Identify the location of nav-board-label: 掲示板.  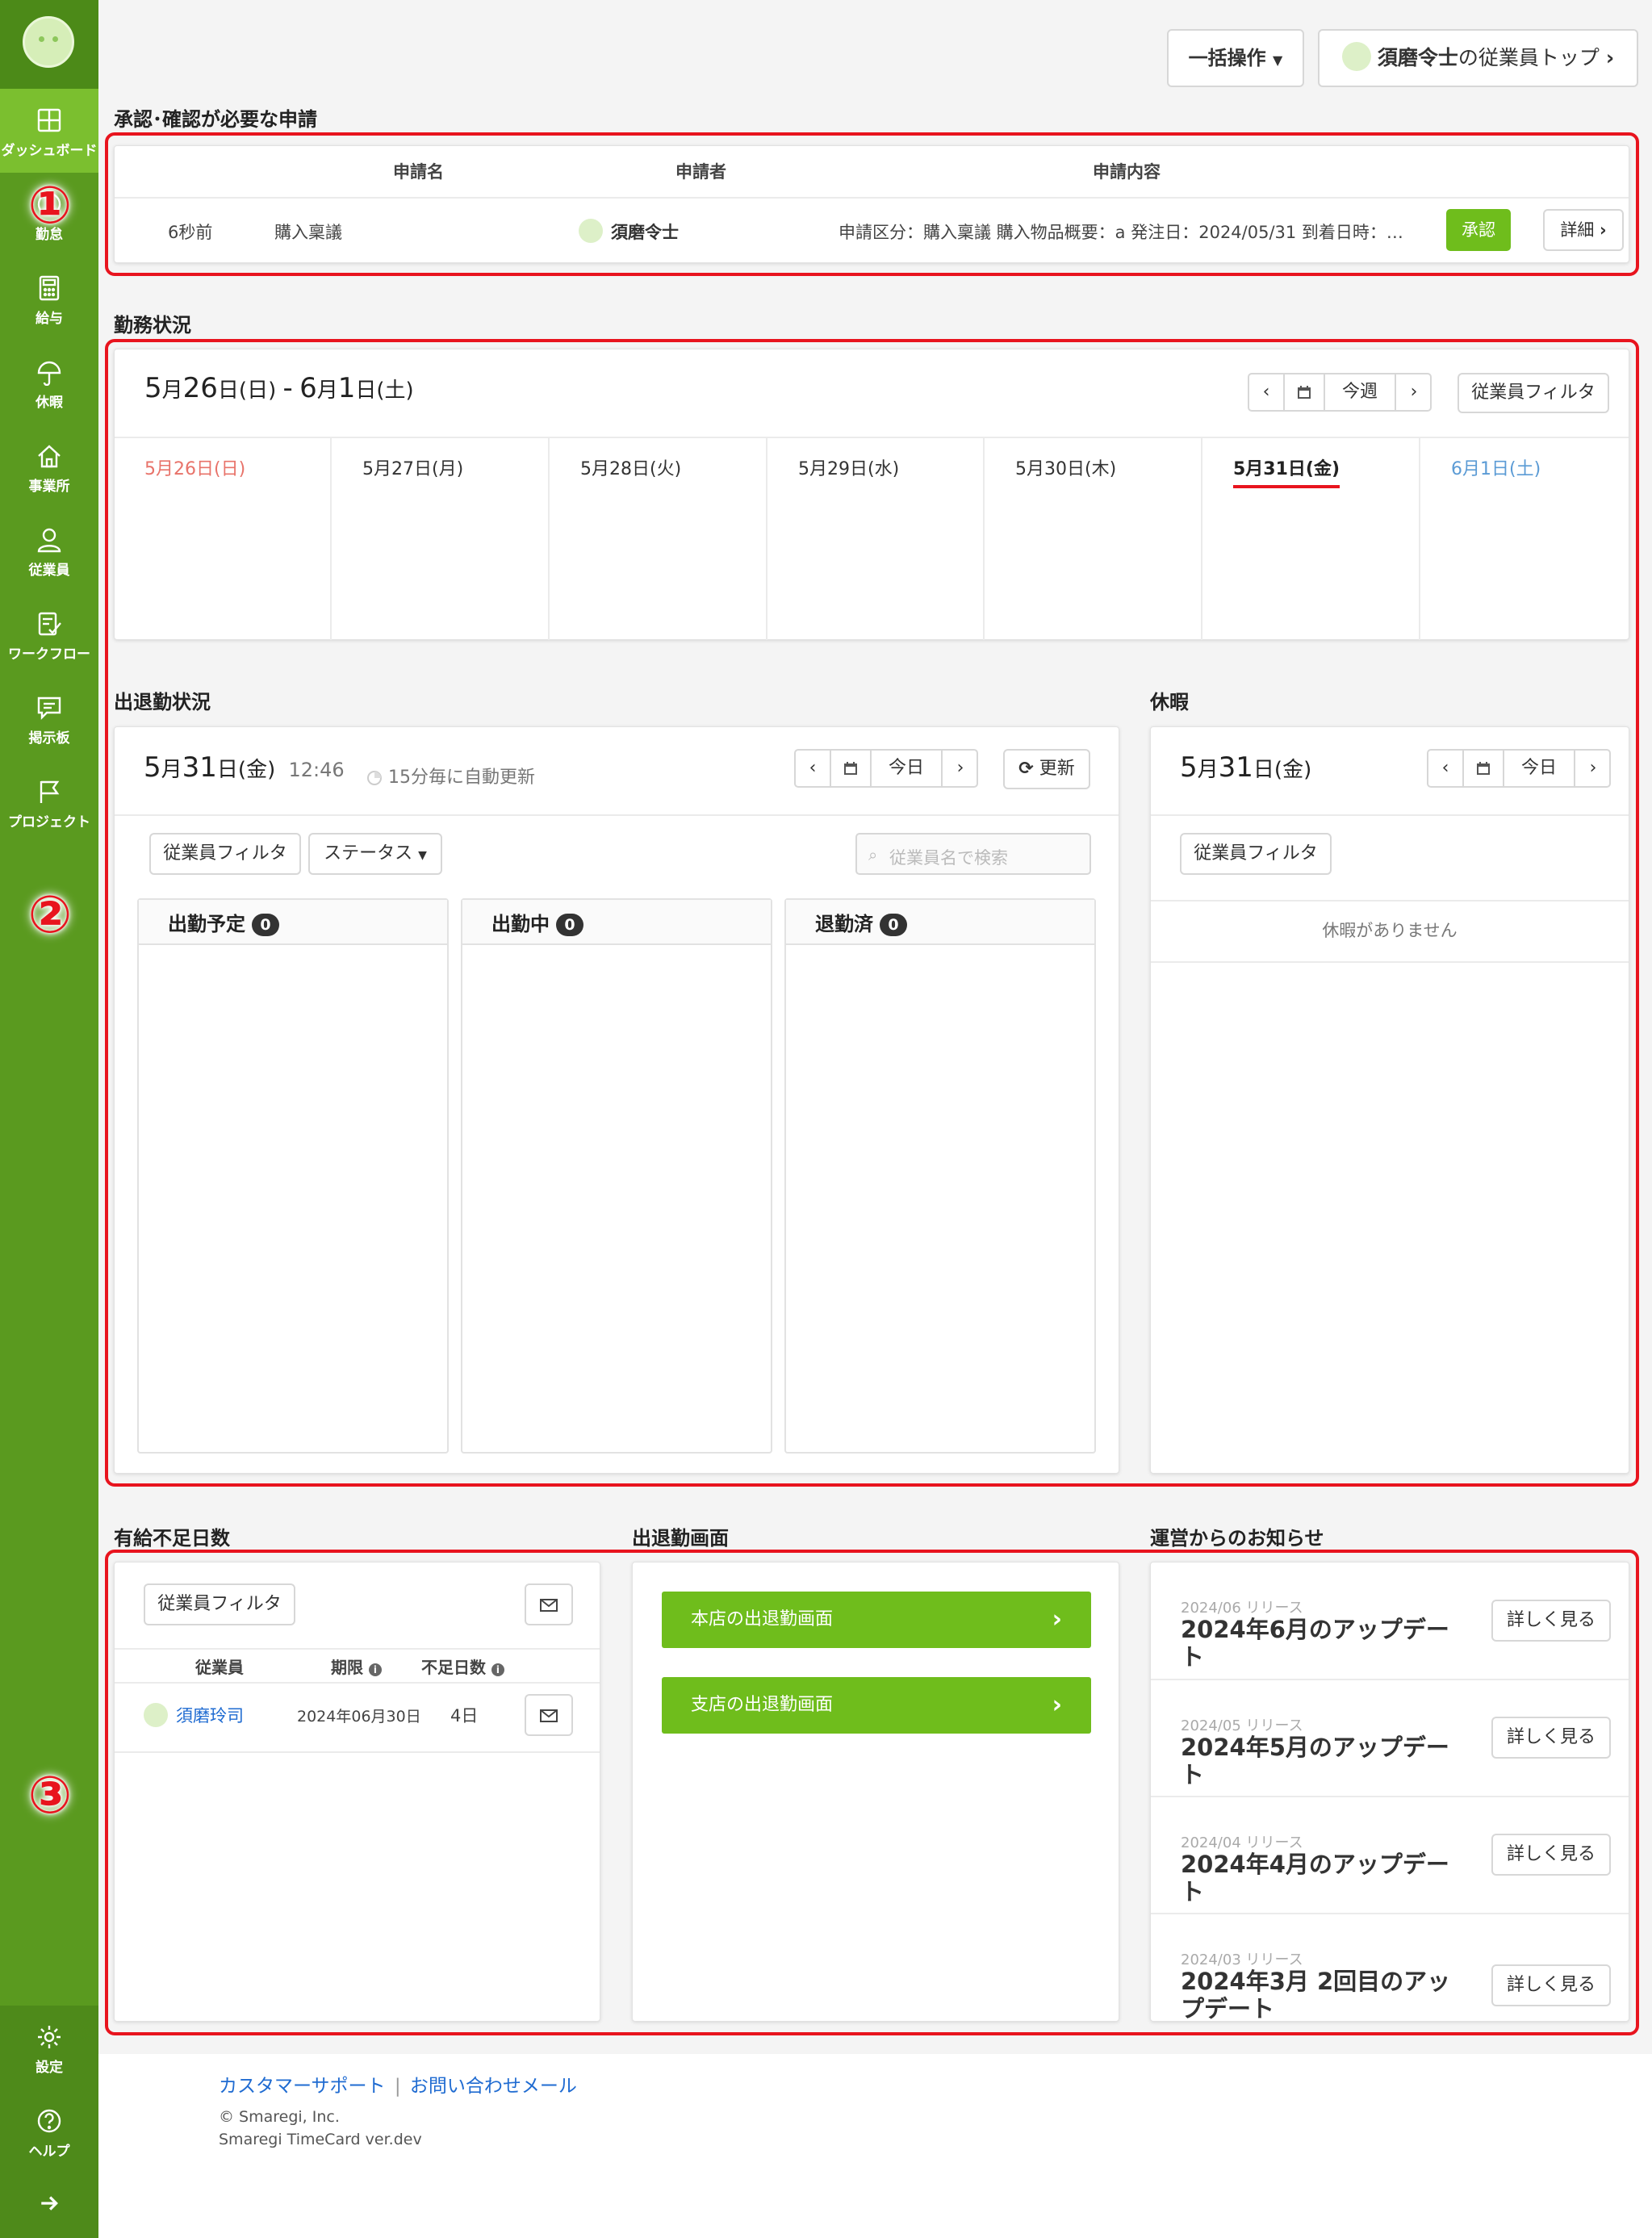
(49, 738).